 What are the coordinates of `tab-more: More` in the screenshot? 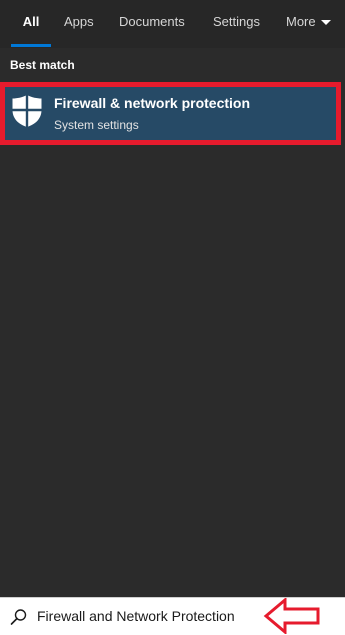 It's located at (308, 24).